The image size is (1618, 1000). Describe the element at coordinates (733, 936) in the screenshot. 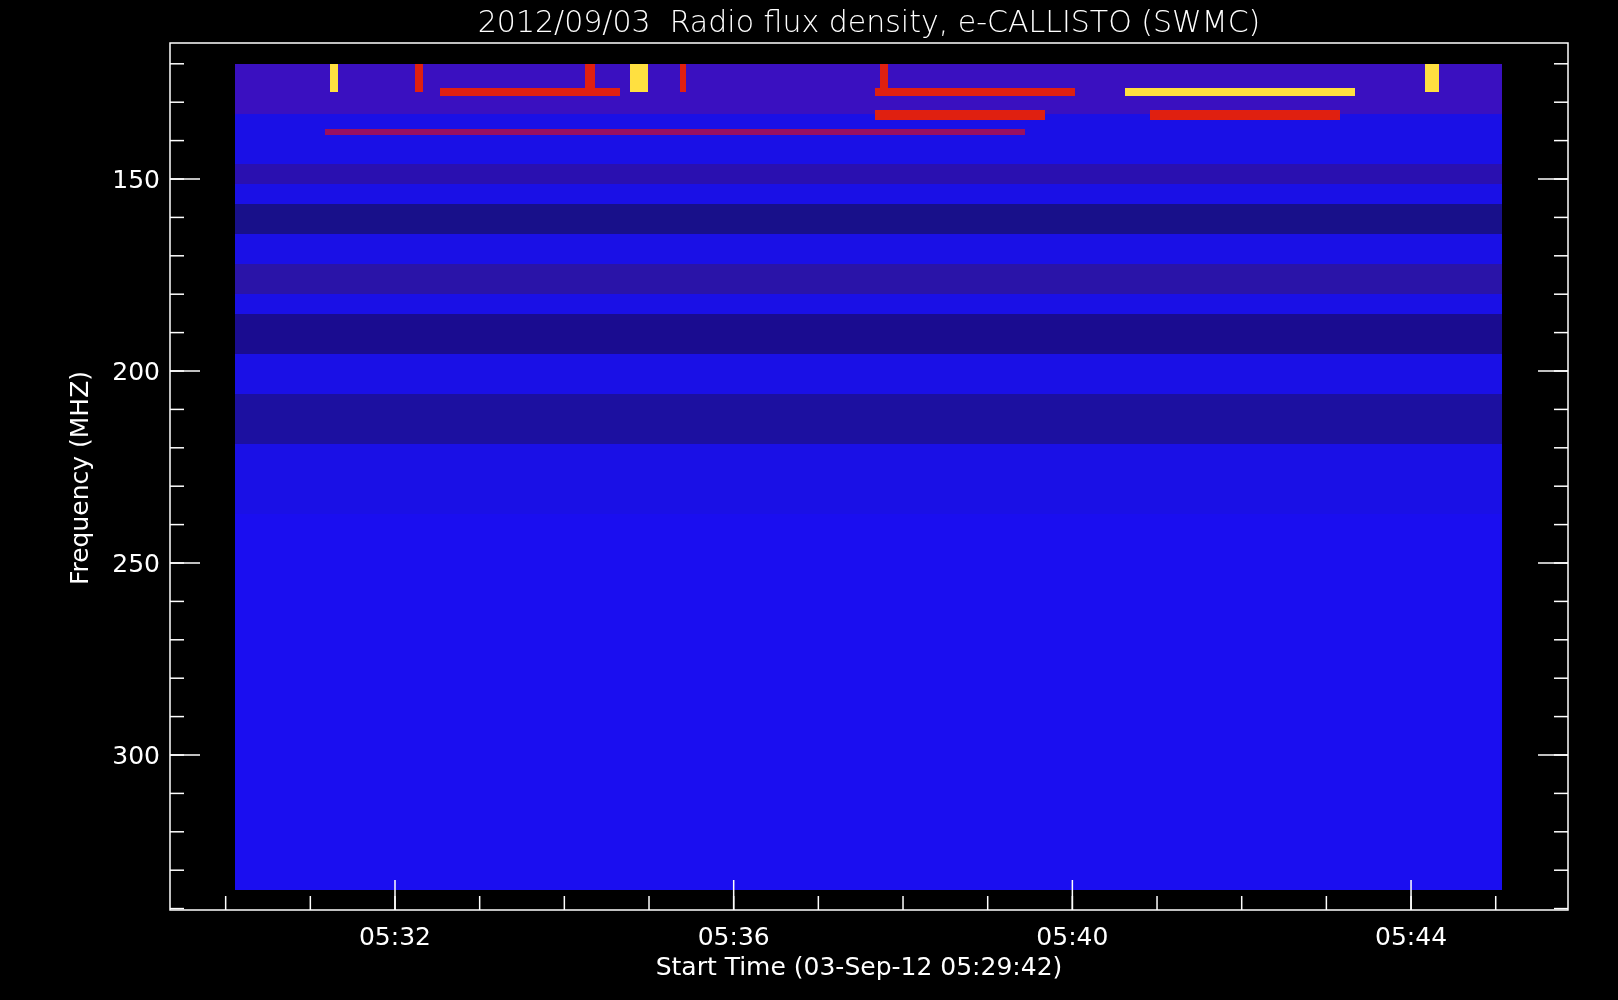

I see `tick-label: 05:36` at that location.